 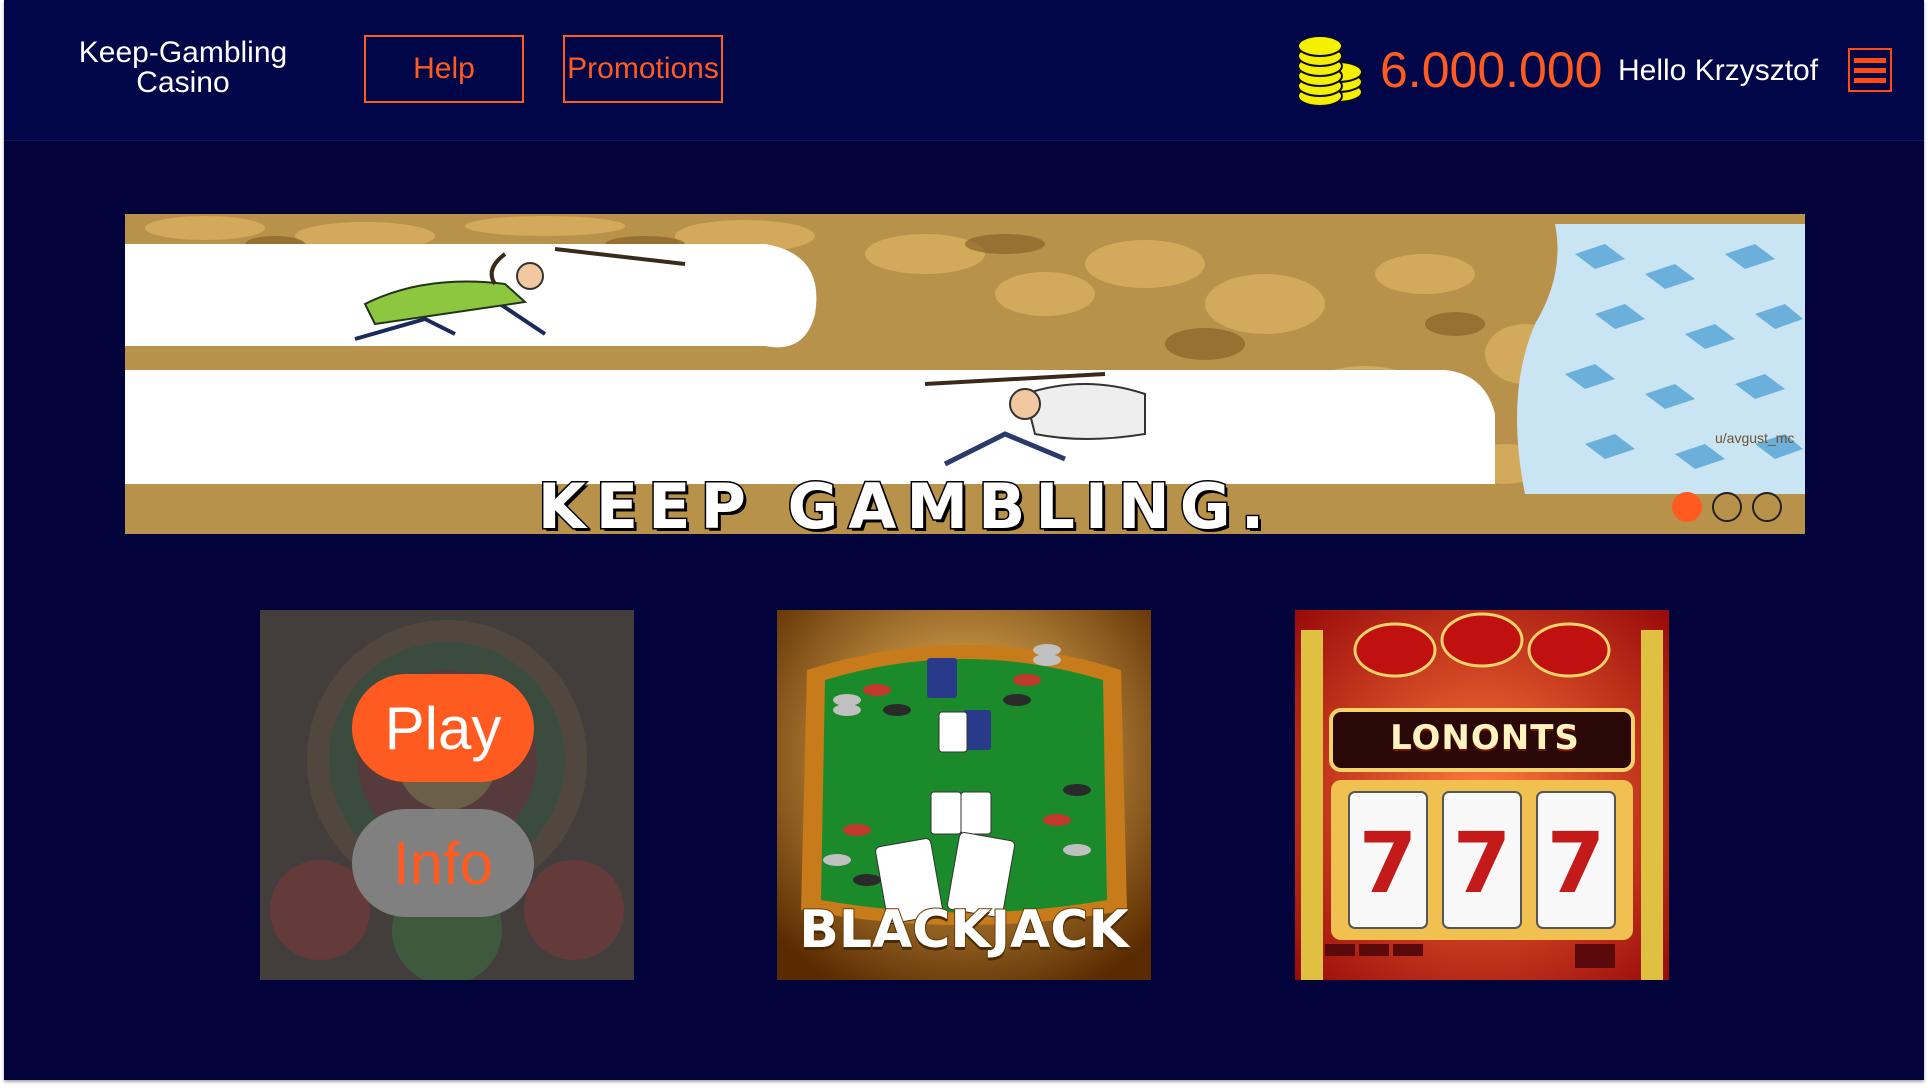 What do you see at coordinates (444, 69) in the screenshot?
I see `help-button: Help` at bounding box center [444, 69].